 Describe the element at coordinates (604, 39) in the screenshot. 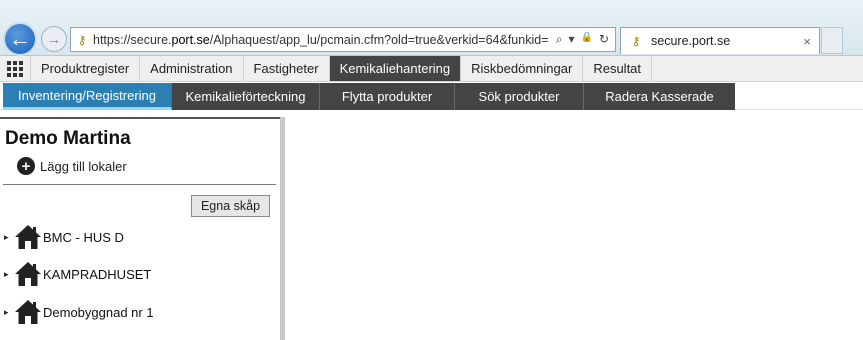

I see `refresh-icon: ↻` at that location.